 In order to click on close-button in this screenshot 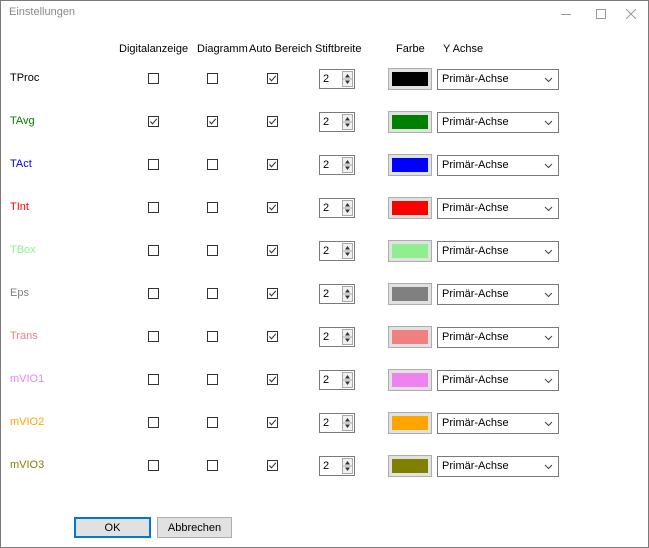, I will do `click(631, 13)`.